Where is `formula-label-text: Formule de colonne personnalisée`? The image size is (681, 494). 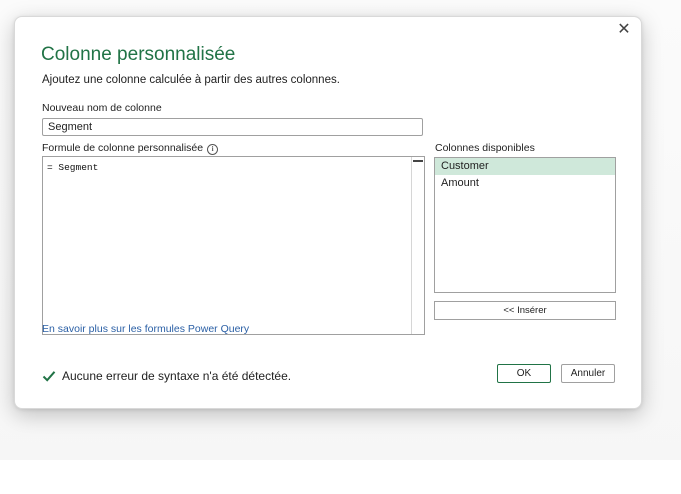
formula-label-text: Formule de colonne personnalisée is located at coordinates (123, 148).